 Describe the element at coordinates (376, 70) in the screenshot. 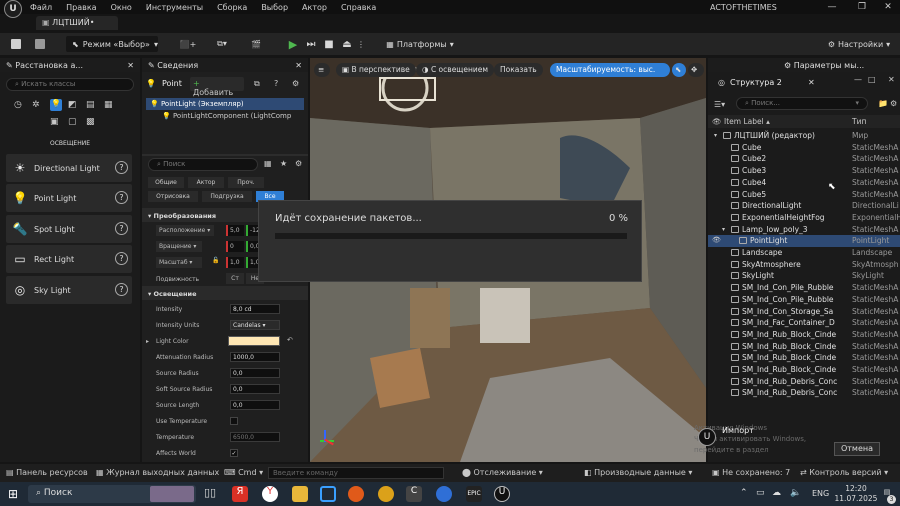

I see `perspective-button: ▣ В перспективе` at that location.